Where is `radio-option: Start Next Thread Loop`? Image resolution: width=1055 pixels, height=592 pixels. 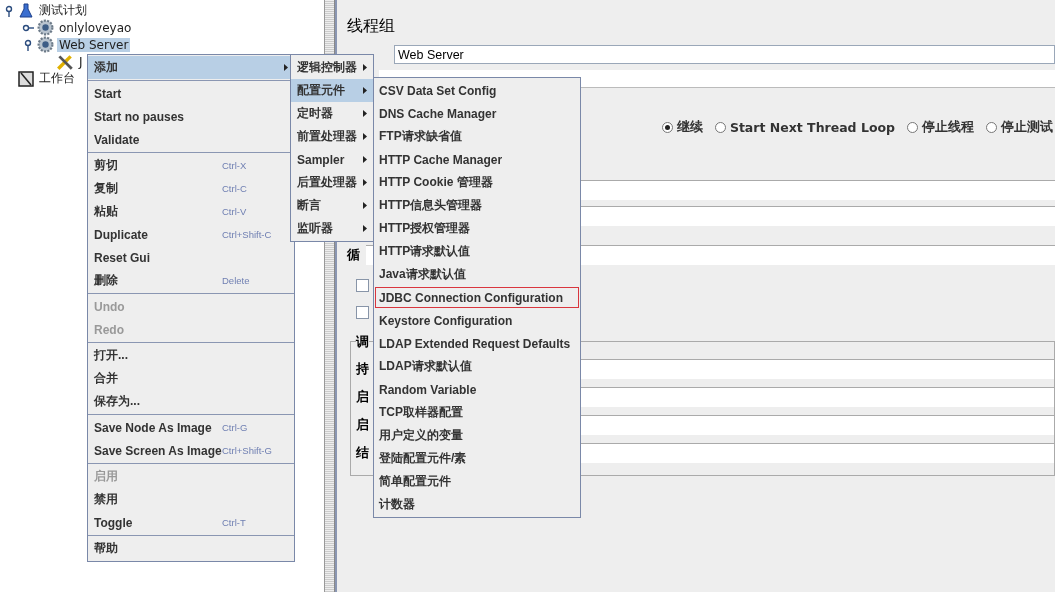
radio-option: Start Next Thread Loop is located at coordinates (804, 127).